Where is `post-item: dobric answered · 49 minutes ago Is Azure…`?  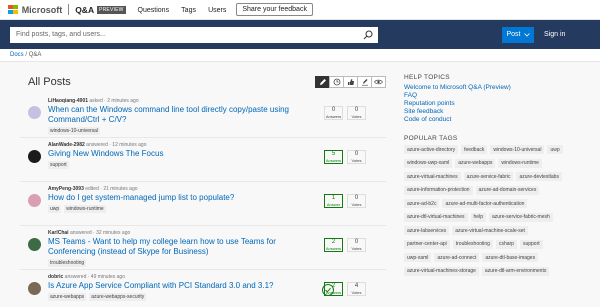 post-item: dobric answered · 49 minutes ago Is Azure… is located at coordinates (203, 290).